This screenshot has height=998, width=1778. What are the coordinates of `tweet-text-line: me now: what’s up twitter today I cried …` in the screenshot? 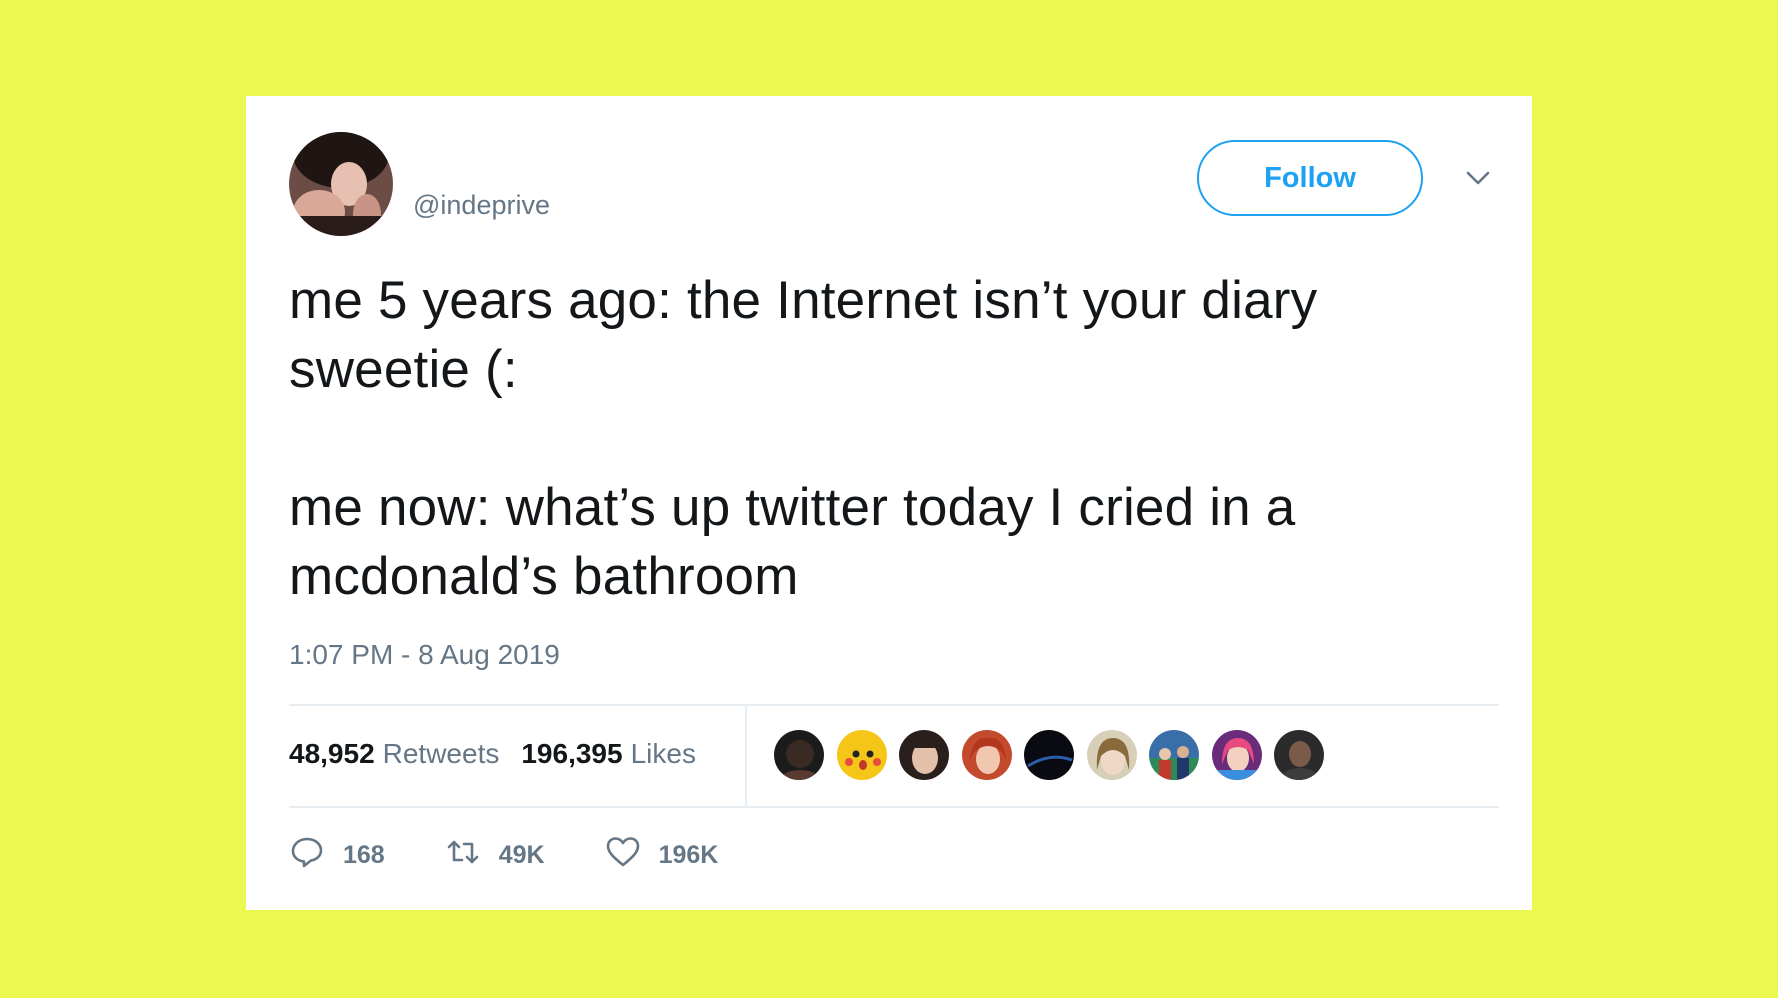 It's located at (792, 507).